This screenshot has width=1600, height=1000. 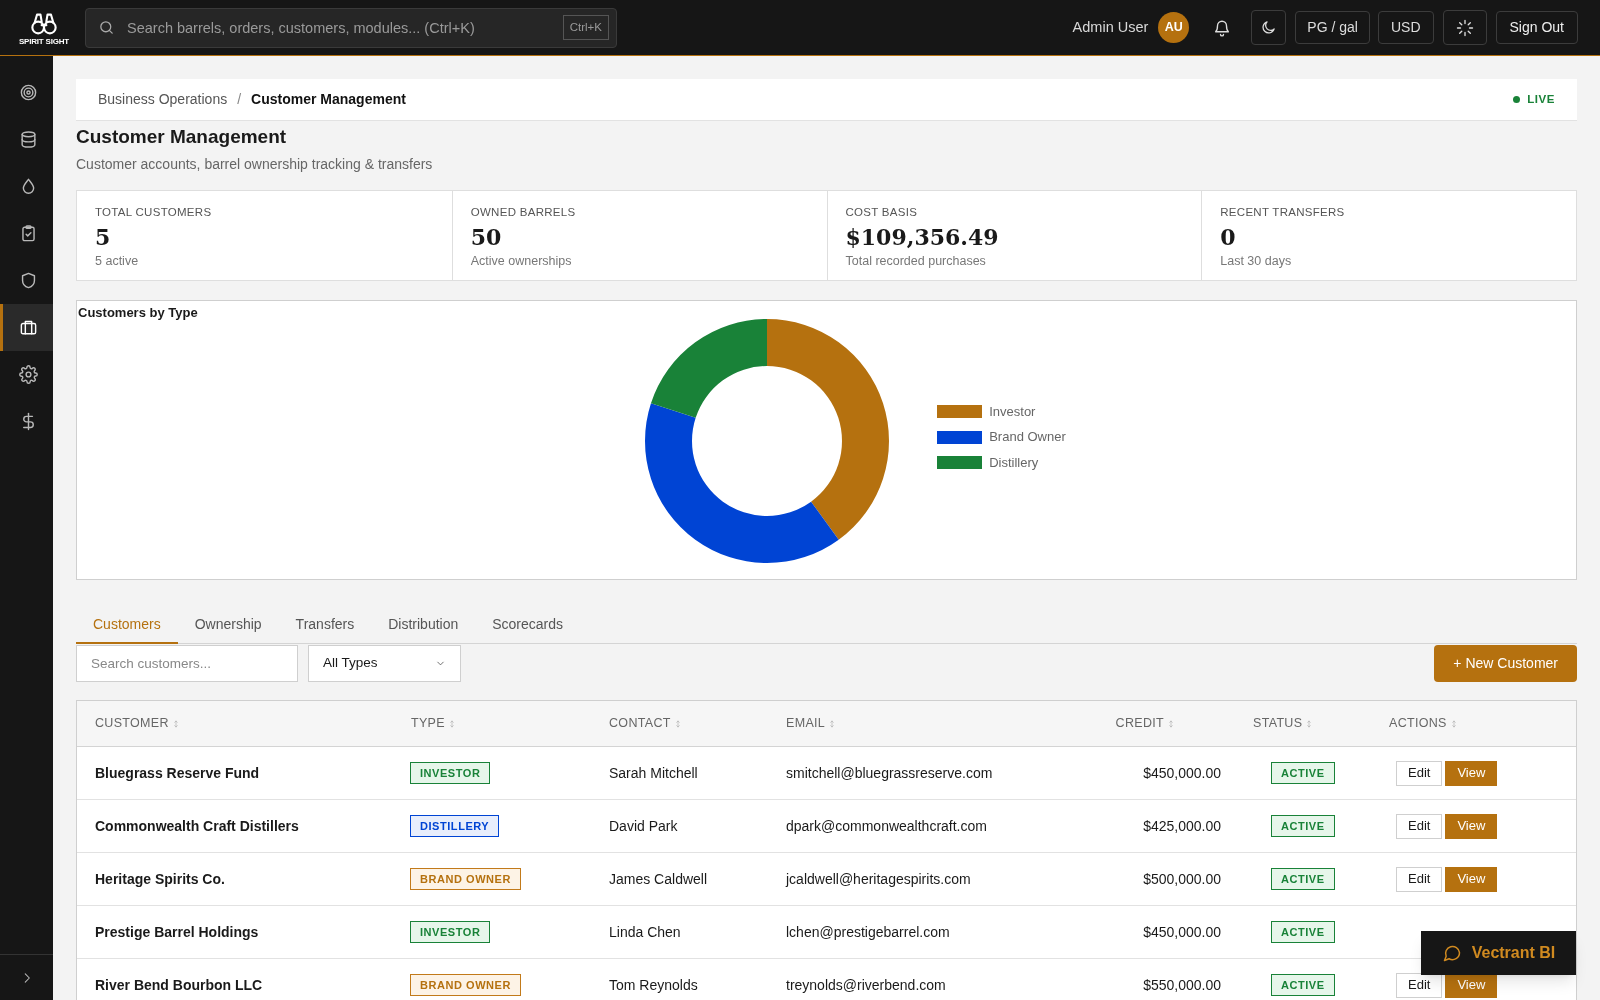 What do you see at coordinates (160, 878) in the screenshot?
I see `customer-name: Heritage Spirits Co.` at bounding box center [160, 878].